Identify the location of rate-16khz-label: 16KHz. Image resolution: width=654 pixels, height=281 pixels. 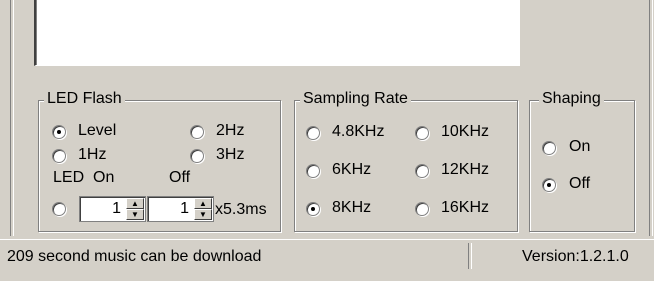
(465, 207).